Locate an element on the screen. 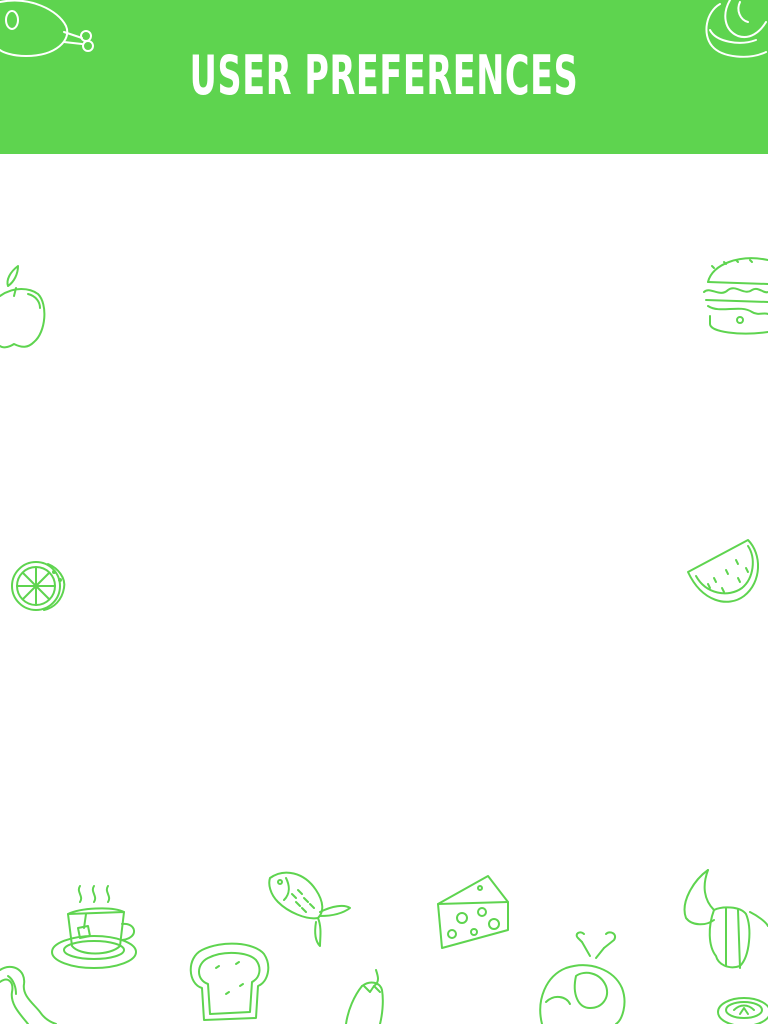 Image resolution: width=768 pixels, height=1024 pixels. watermelon-slice-icon is located at coordinates (723, 571).